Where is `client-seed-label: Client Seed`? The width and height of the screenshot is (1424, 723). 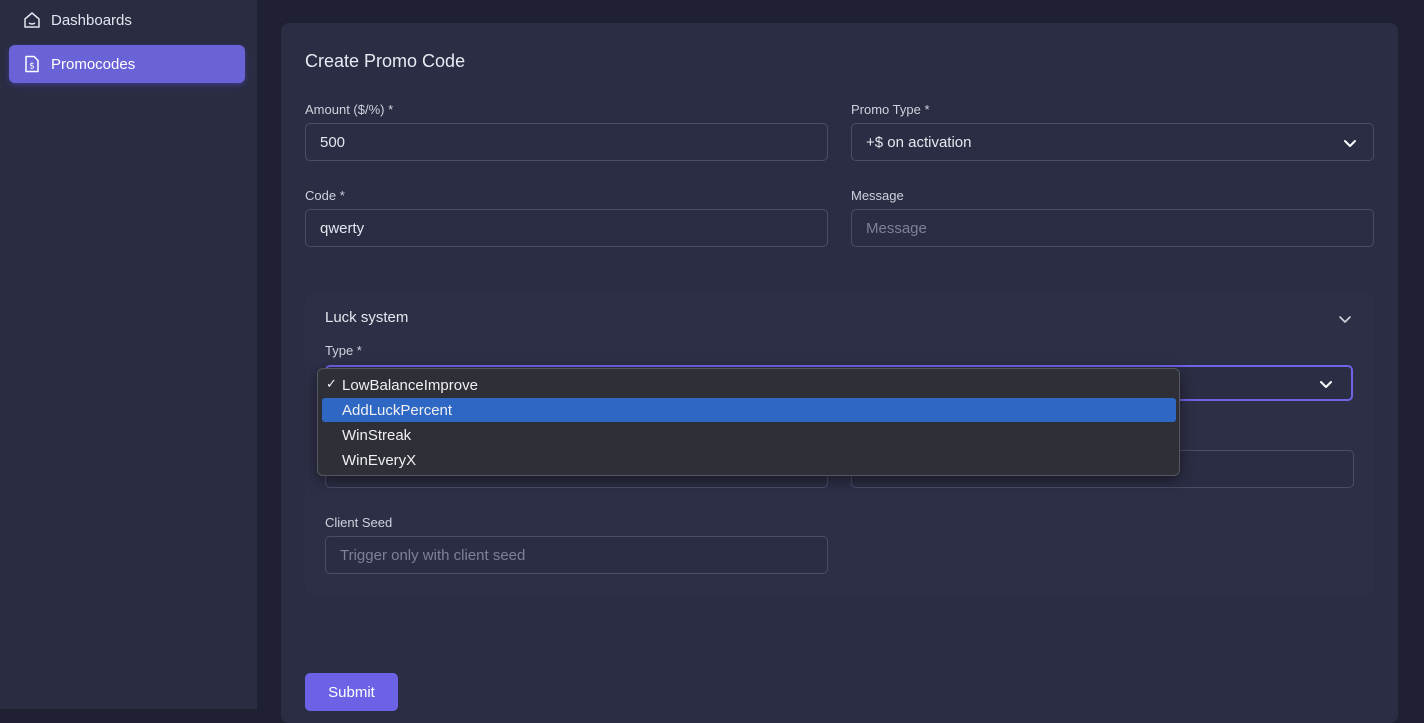 client-seed-label: Client Seed is located at coordinates (359, 522).